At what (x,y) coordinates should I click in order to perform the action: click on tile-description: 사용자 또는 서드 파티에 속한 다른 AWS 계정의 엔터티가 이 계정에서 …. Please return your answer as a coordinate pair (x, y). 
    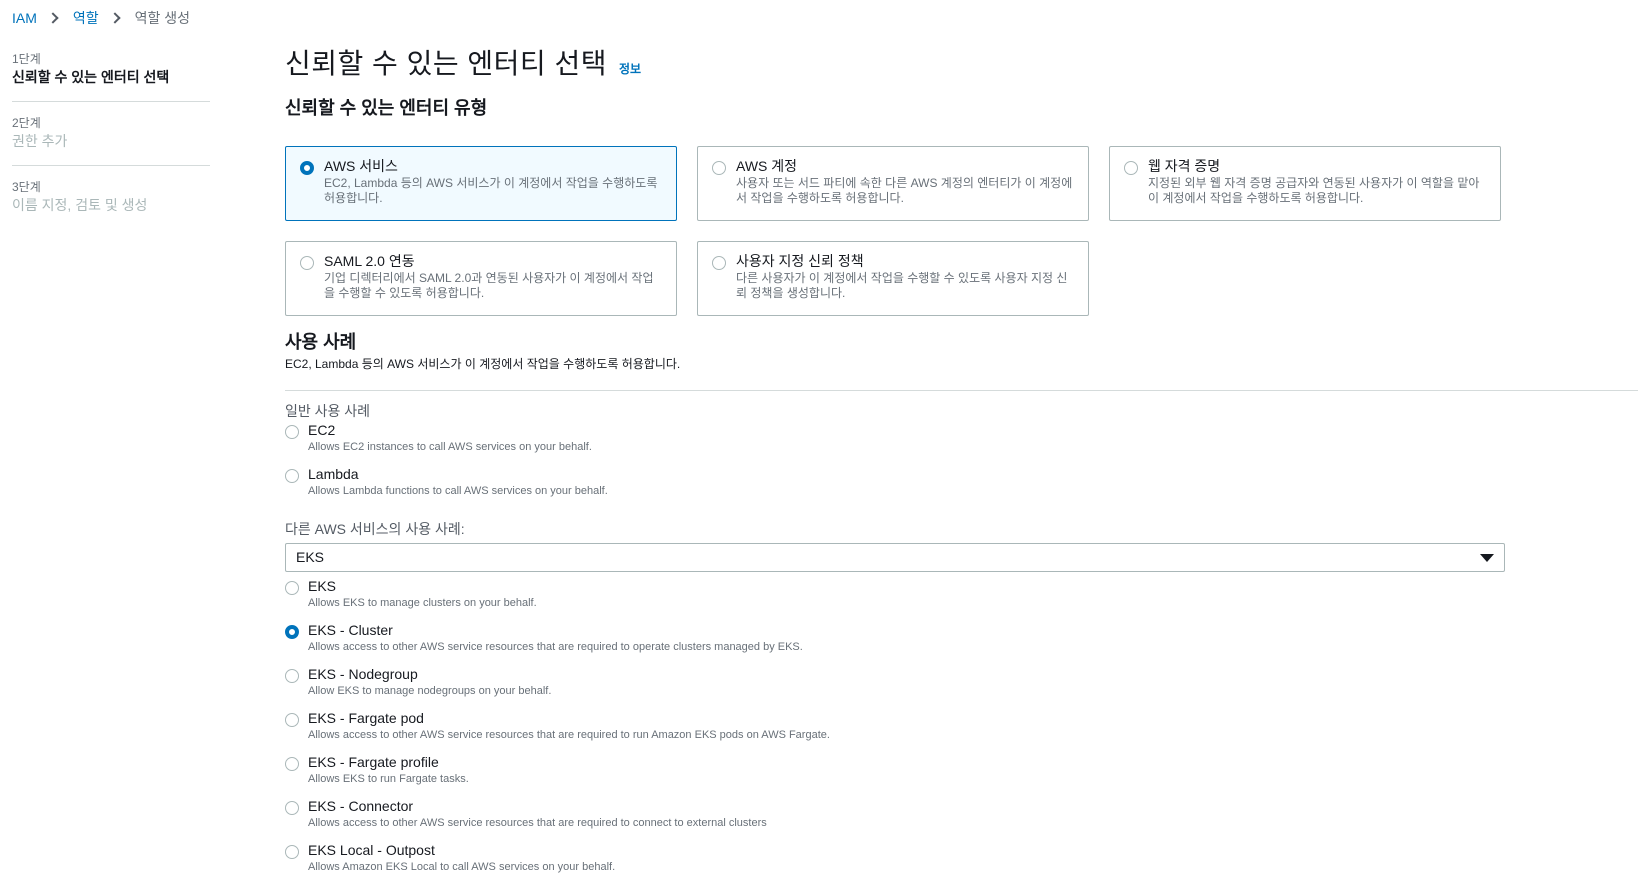
    Looking at the image, I should click on (904, 190).